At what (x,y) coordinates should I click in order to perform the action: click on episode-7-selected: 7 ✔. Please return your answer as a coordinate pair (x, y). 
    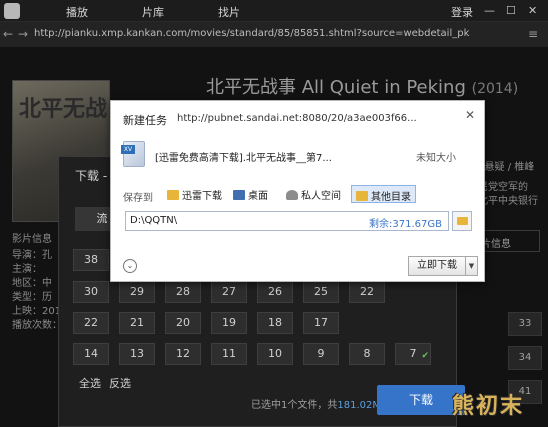
    Looking at the image, I should click on (413, 354).